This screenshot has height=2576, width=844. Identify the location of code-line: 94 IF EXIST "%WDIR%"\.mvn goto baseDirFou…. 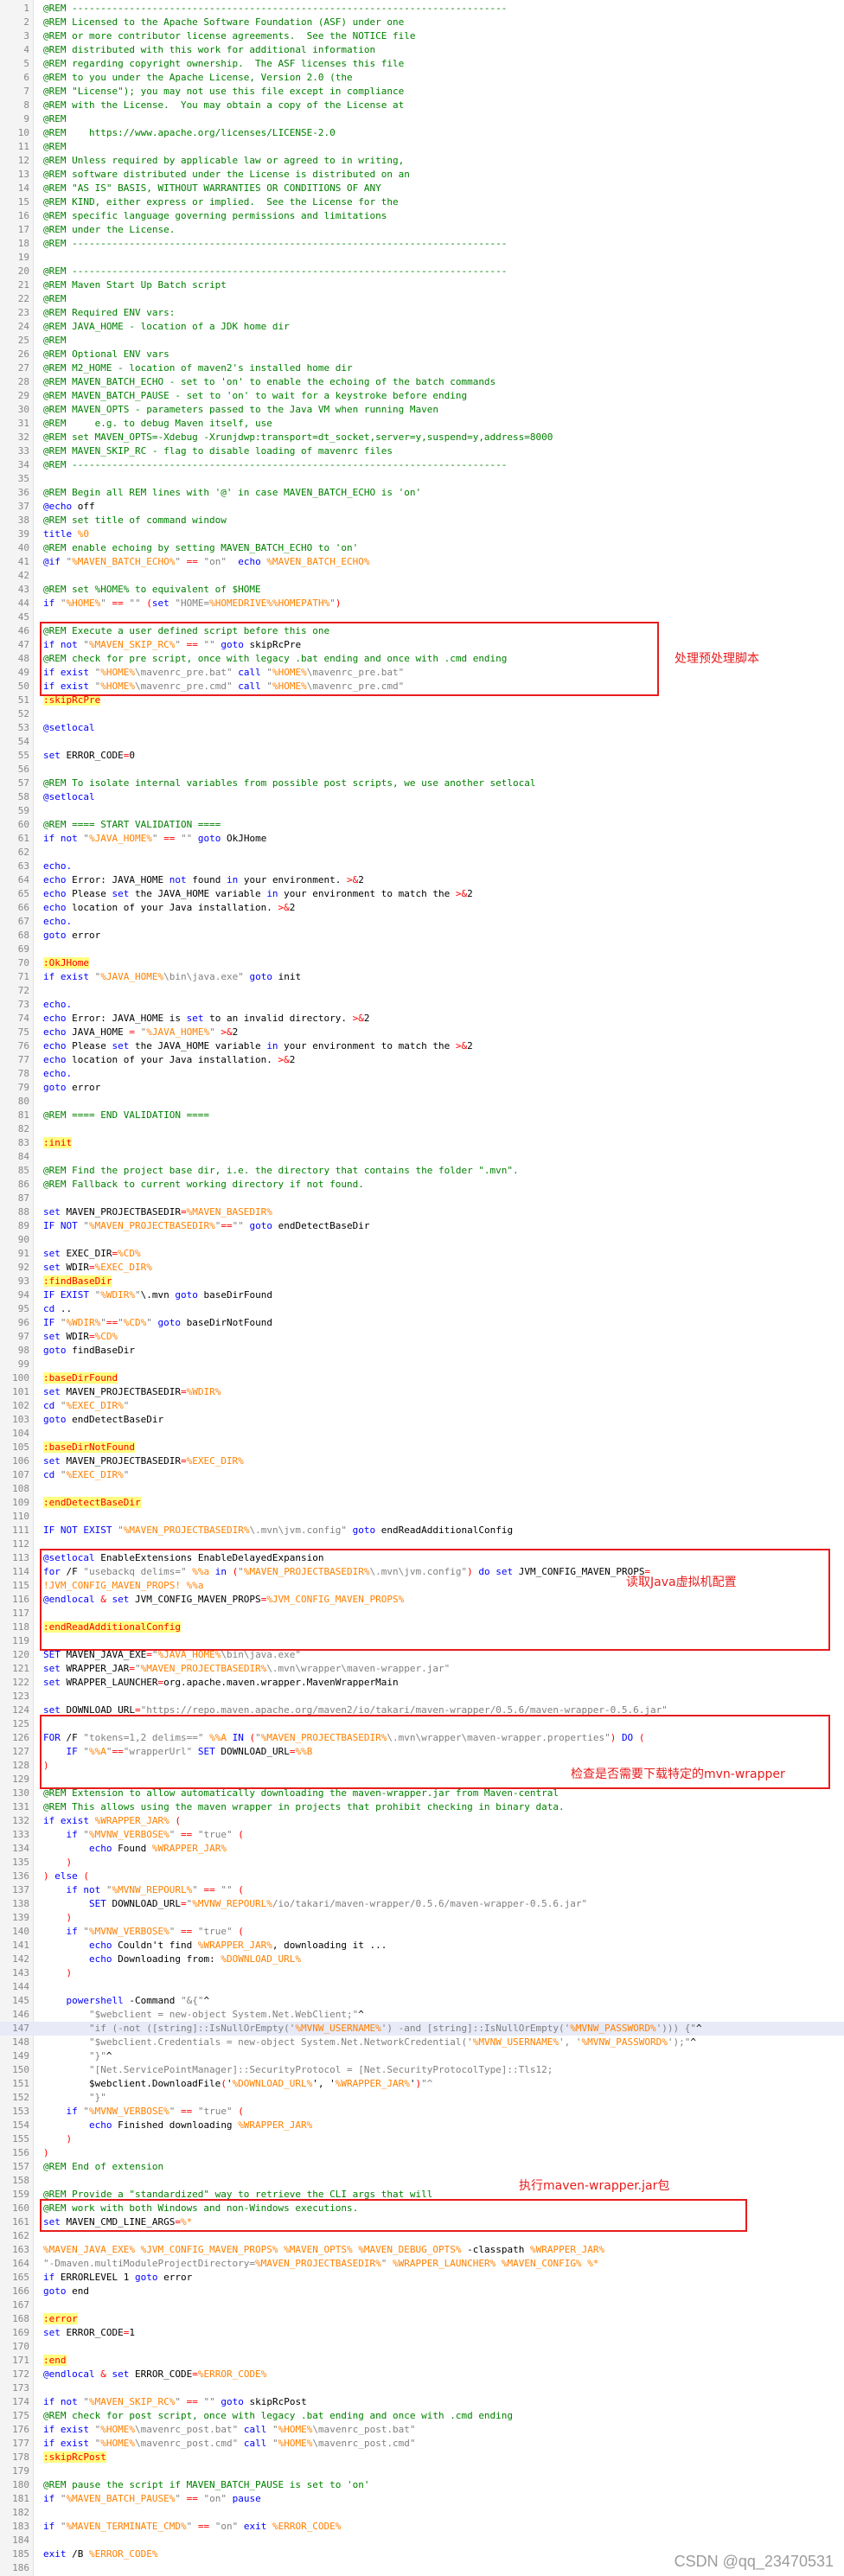
(422, 1295).